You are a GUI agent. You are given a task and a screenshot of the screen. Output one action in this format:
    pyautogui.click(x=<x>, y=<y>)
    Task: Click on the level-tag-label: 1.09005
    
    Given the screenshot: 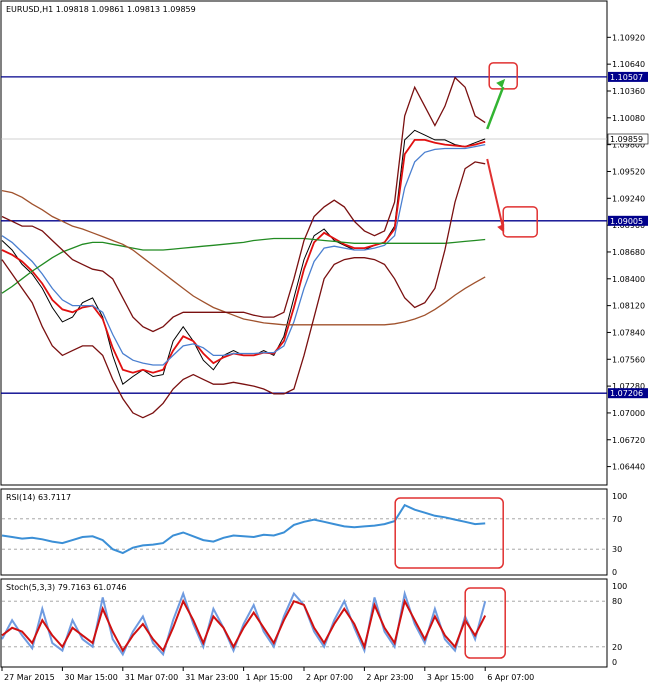 What is the action you would take?
    pyautogui.click(x=626, y=221)
    